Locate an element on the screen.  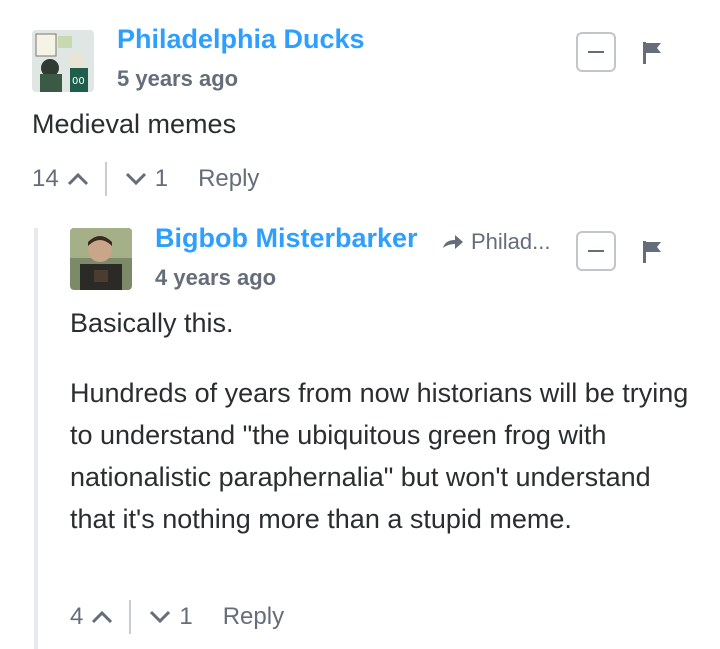
thread-line is located at coordinates (36, 438).